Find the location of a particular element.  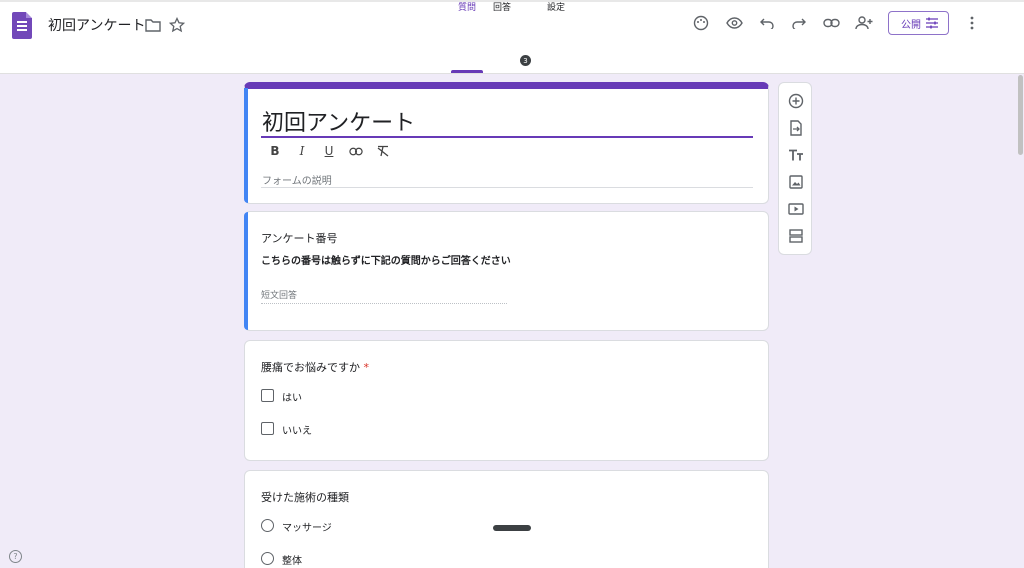

italic-button: I is located at coordinates (302, 151).